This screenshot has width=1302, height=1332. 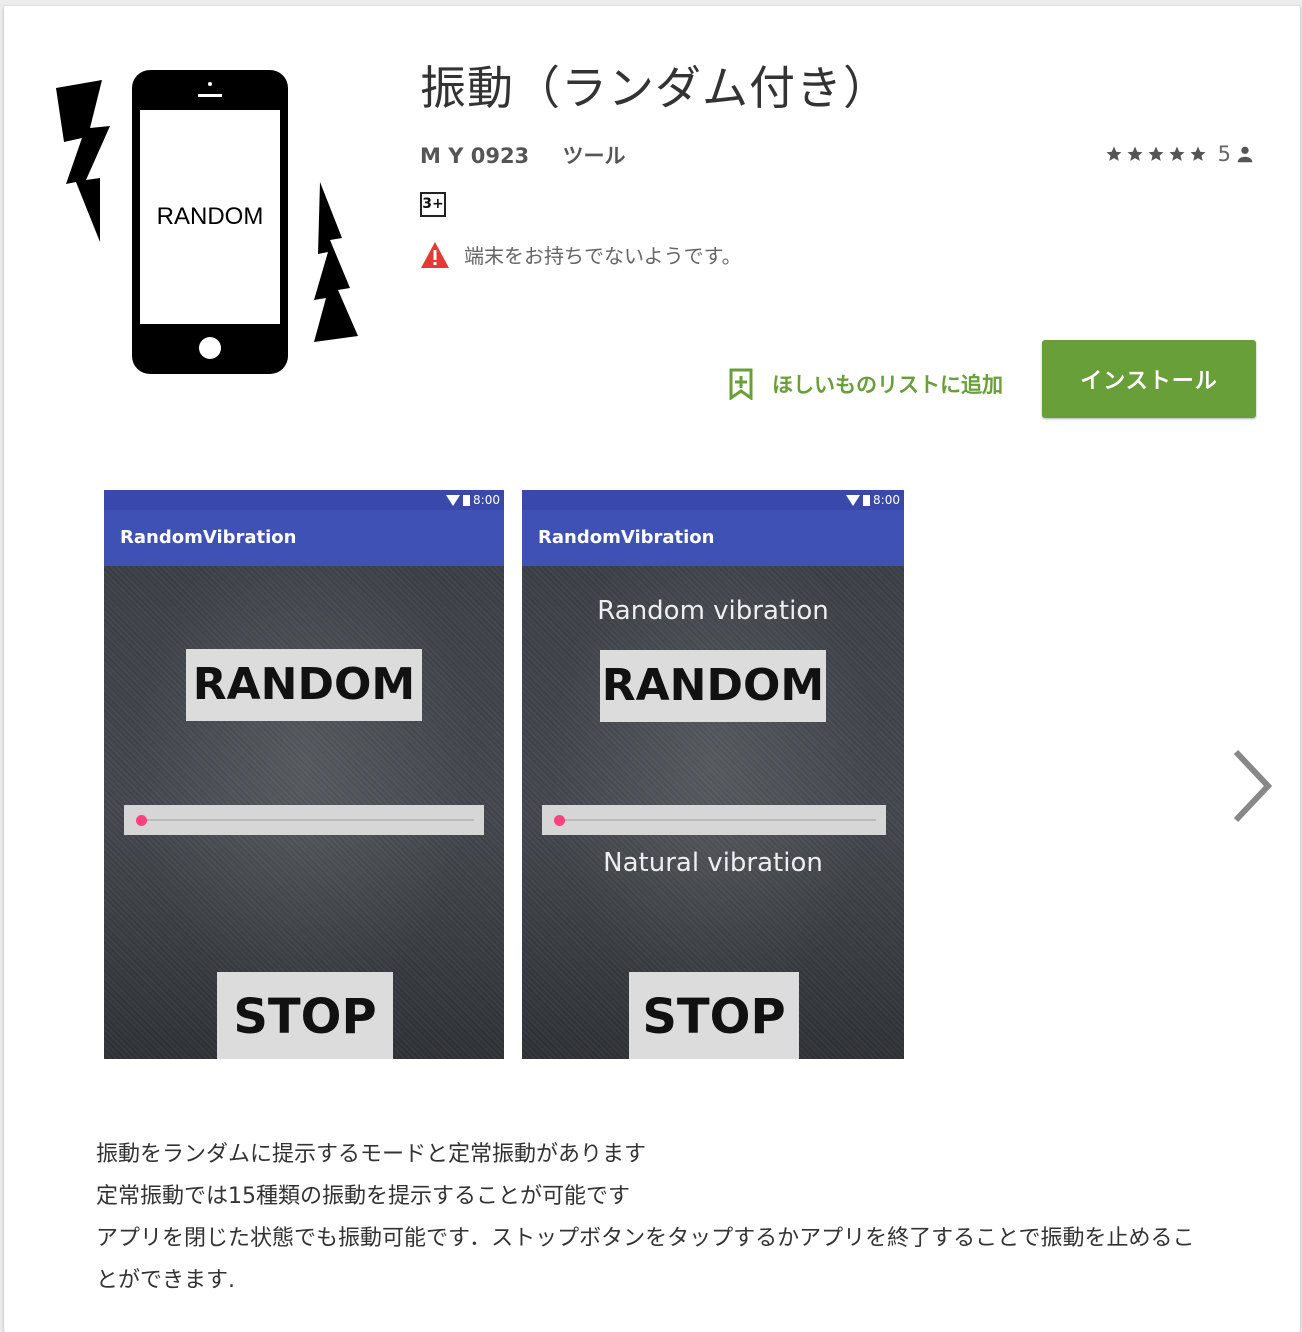 I want to click on wishlist-label: ほしいものリストに追加, so click(x=887, y=385).